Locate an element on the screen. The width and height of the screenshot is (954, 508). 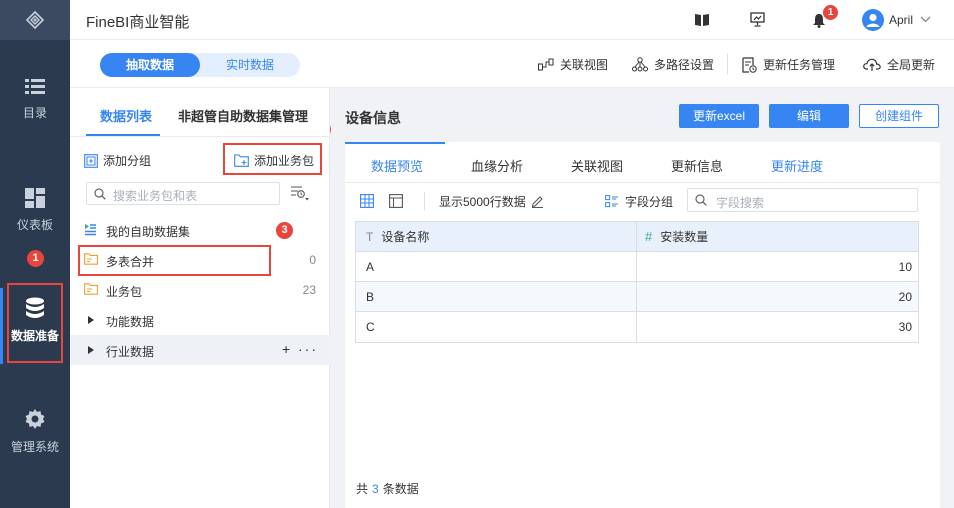
pencil-icon is located at coordinates (537, 201).